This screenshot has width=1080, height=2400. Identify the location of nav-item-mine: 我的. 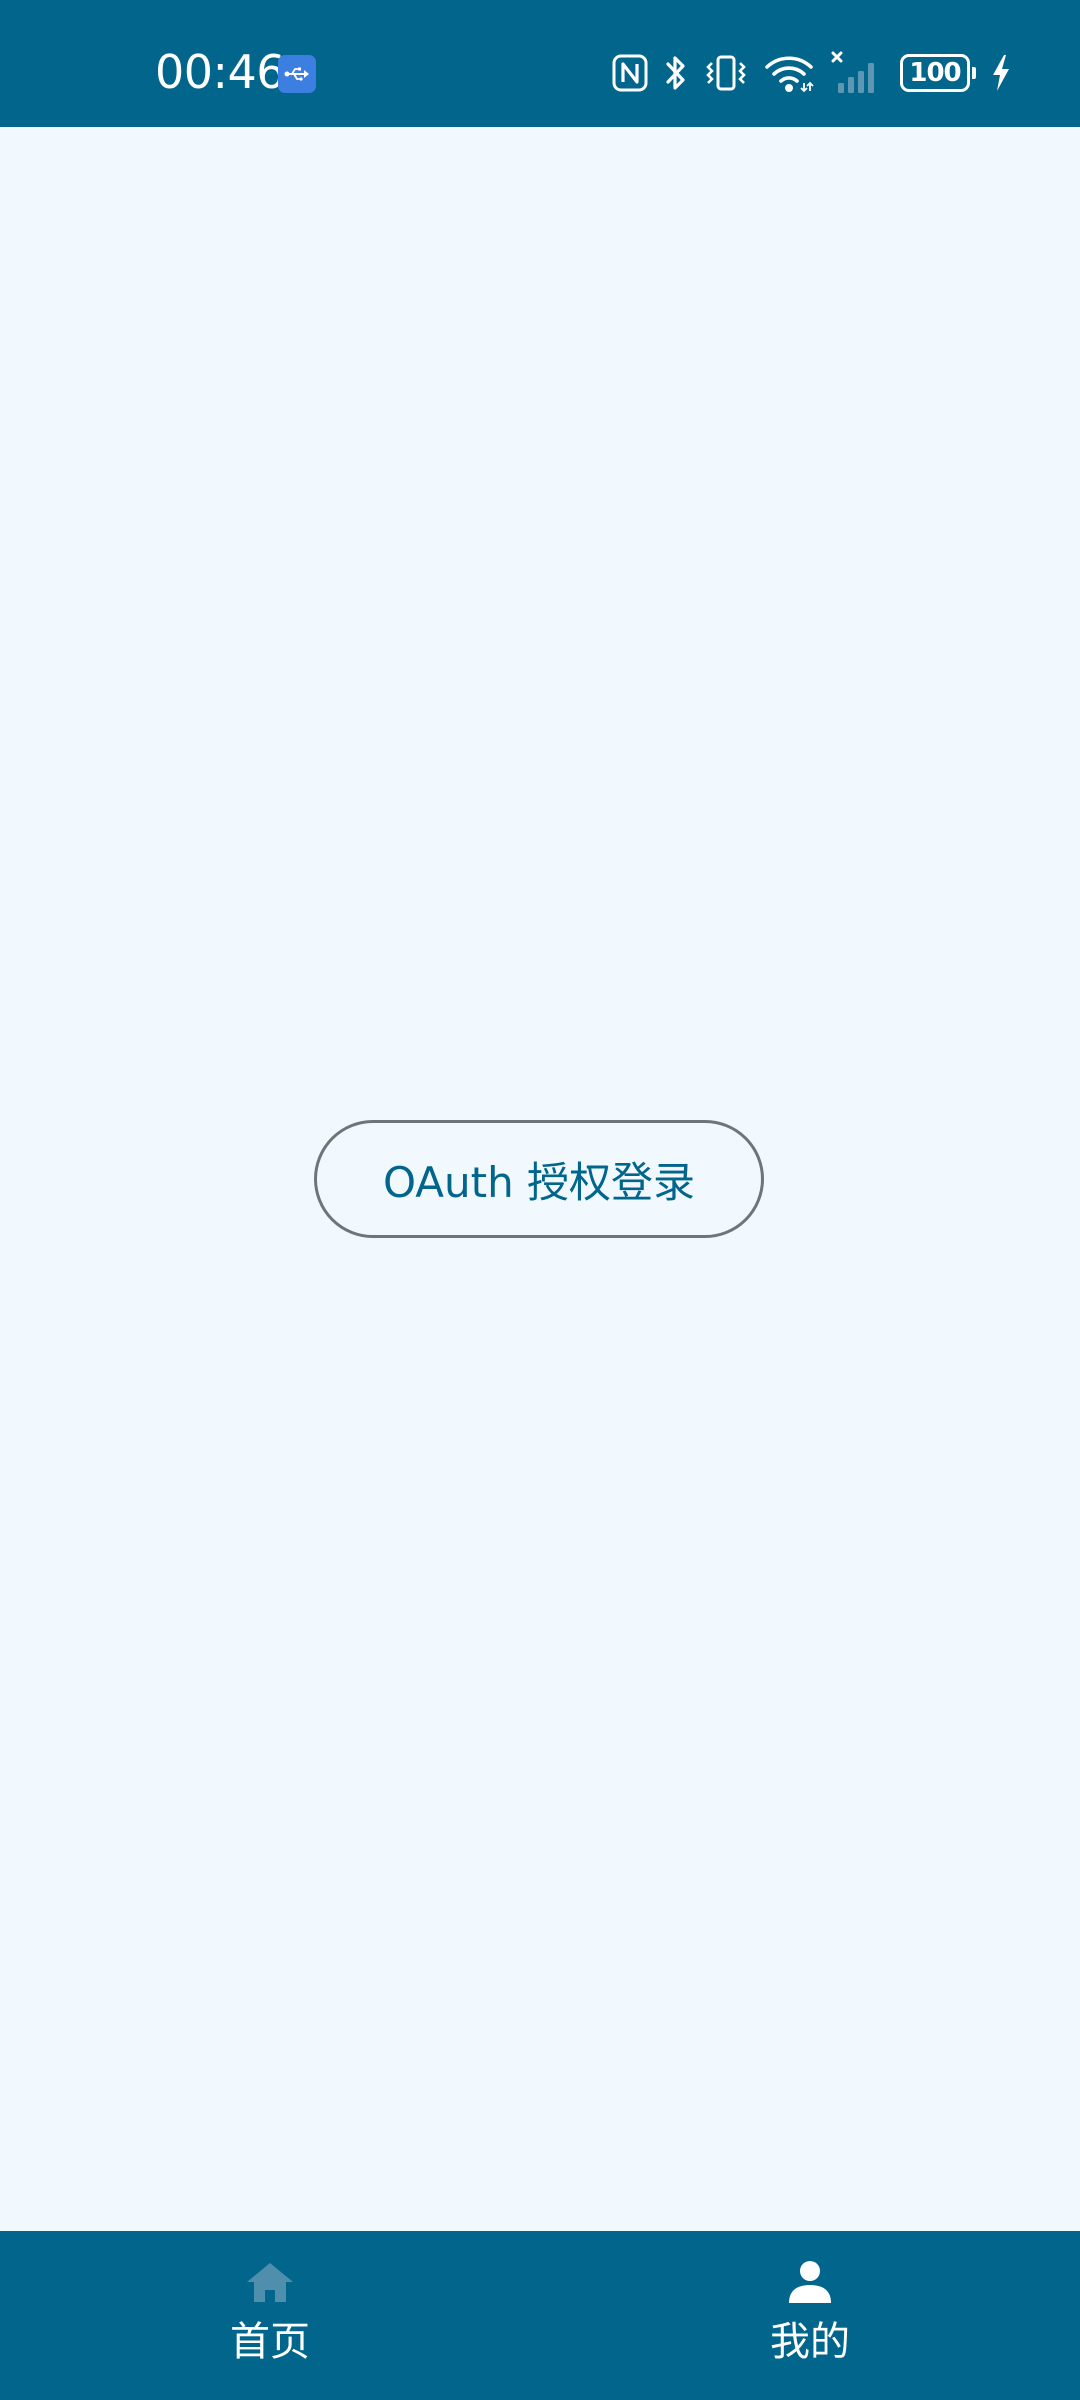
(810, 2315).